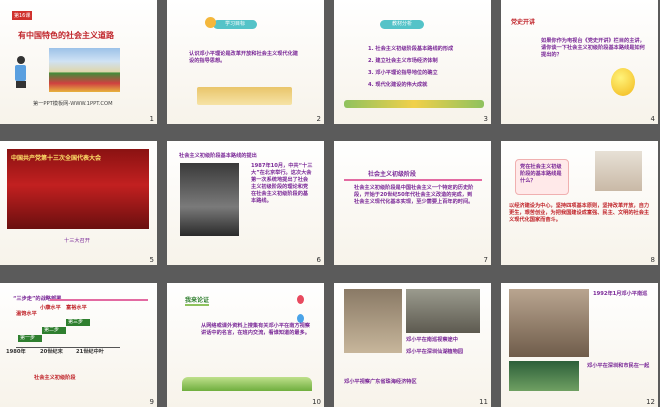  I want to click on slide-heading: 党史开讲, so click(523, 22).